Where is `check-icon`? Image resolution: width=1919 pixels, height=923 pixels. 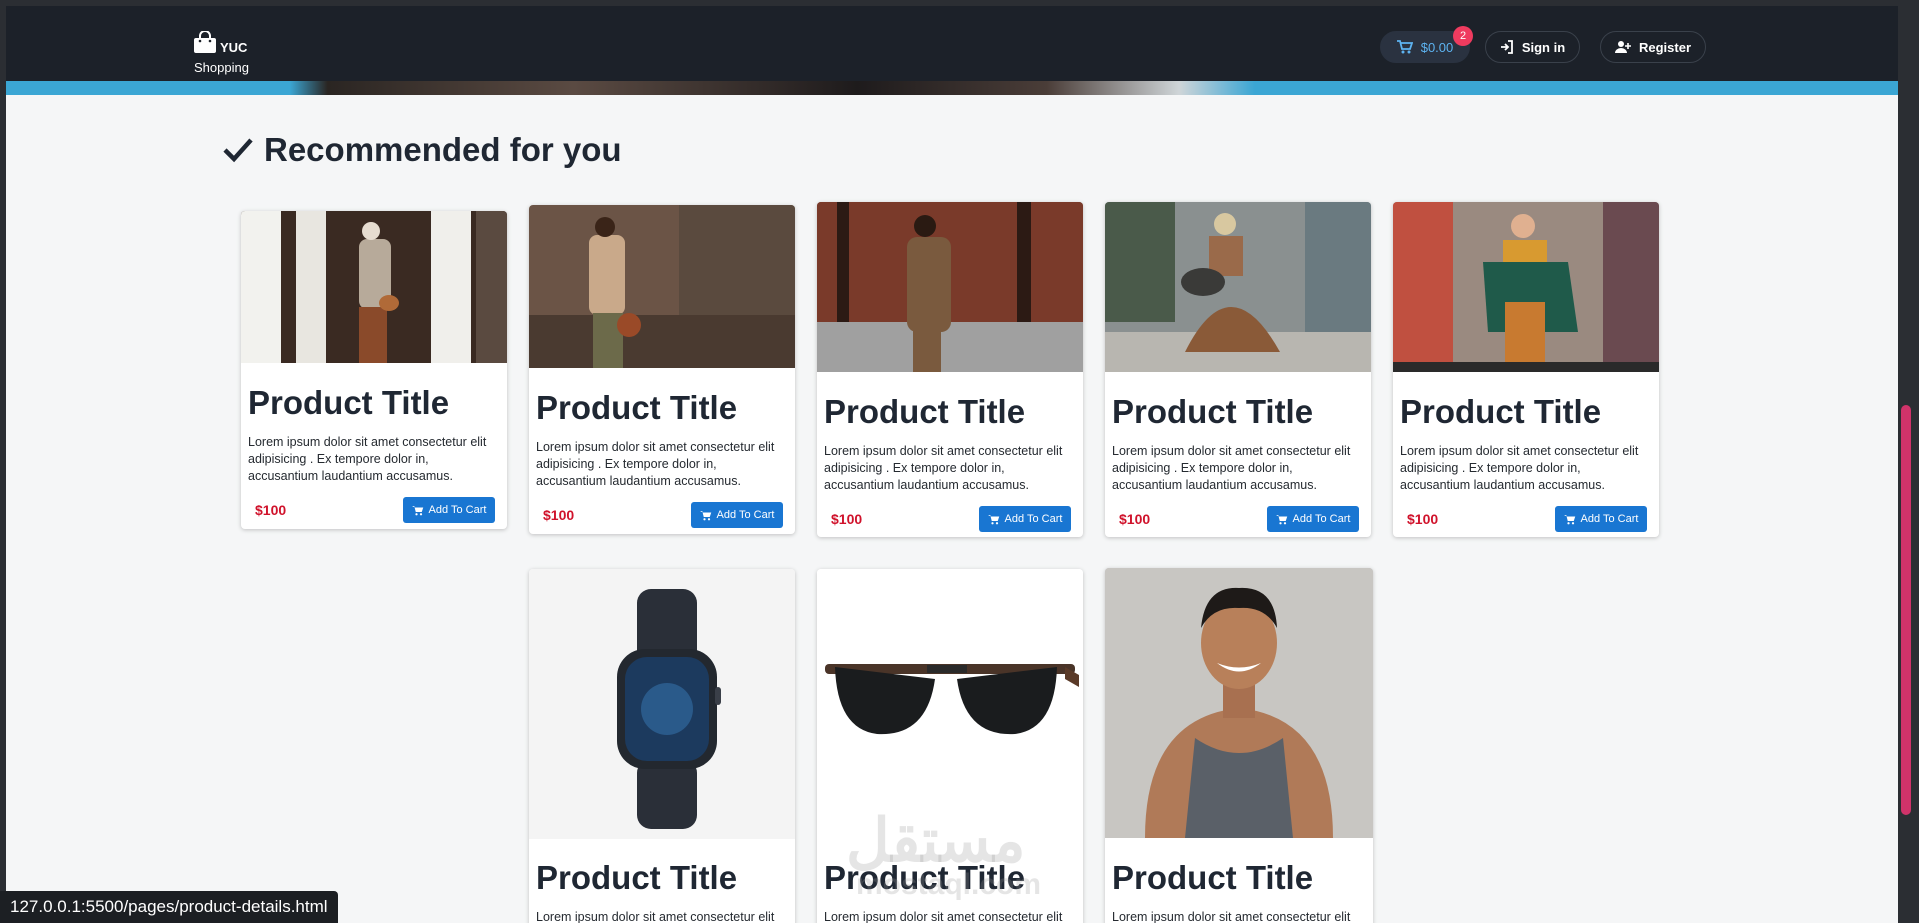
check-icon is located at coordinates (238, 150).